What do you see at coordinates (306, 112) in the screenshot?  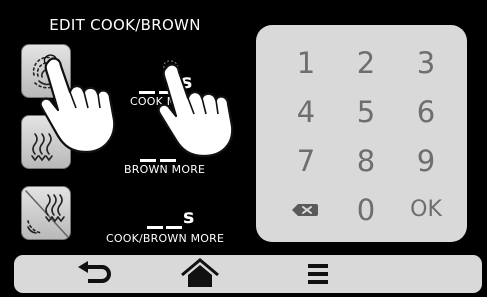 I see `key-4: 4` at bounding box center [306, 112].